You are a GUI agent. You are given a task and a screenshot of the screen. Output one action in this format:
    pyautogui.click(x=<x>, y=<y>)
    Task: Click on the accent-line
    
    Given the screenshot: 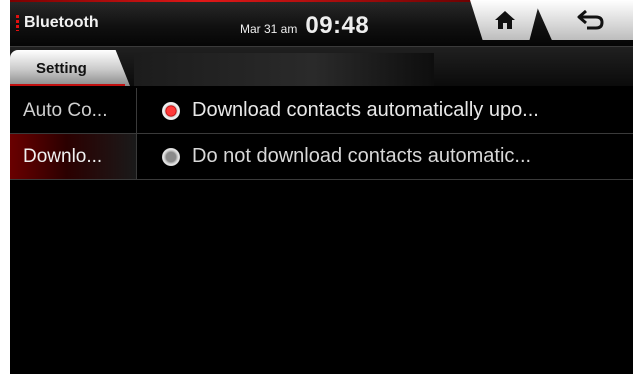 What is the action you would take?
    pyautogui.click(x=250, y=1)
    